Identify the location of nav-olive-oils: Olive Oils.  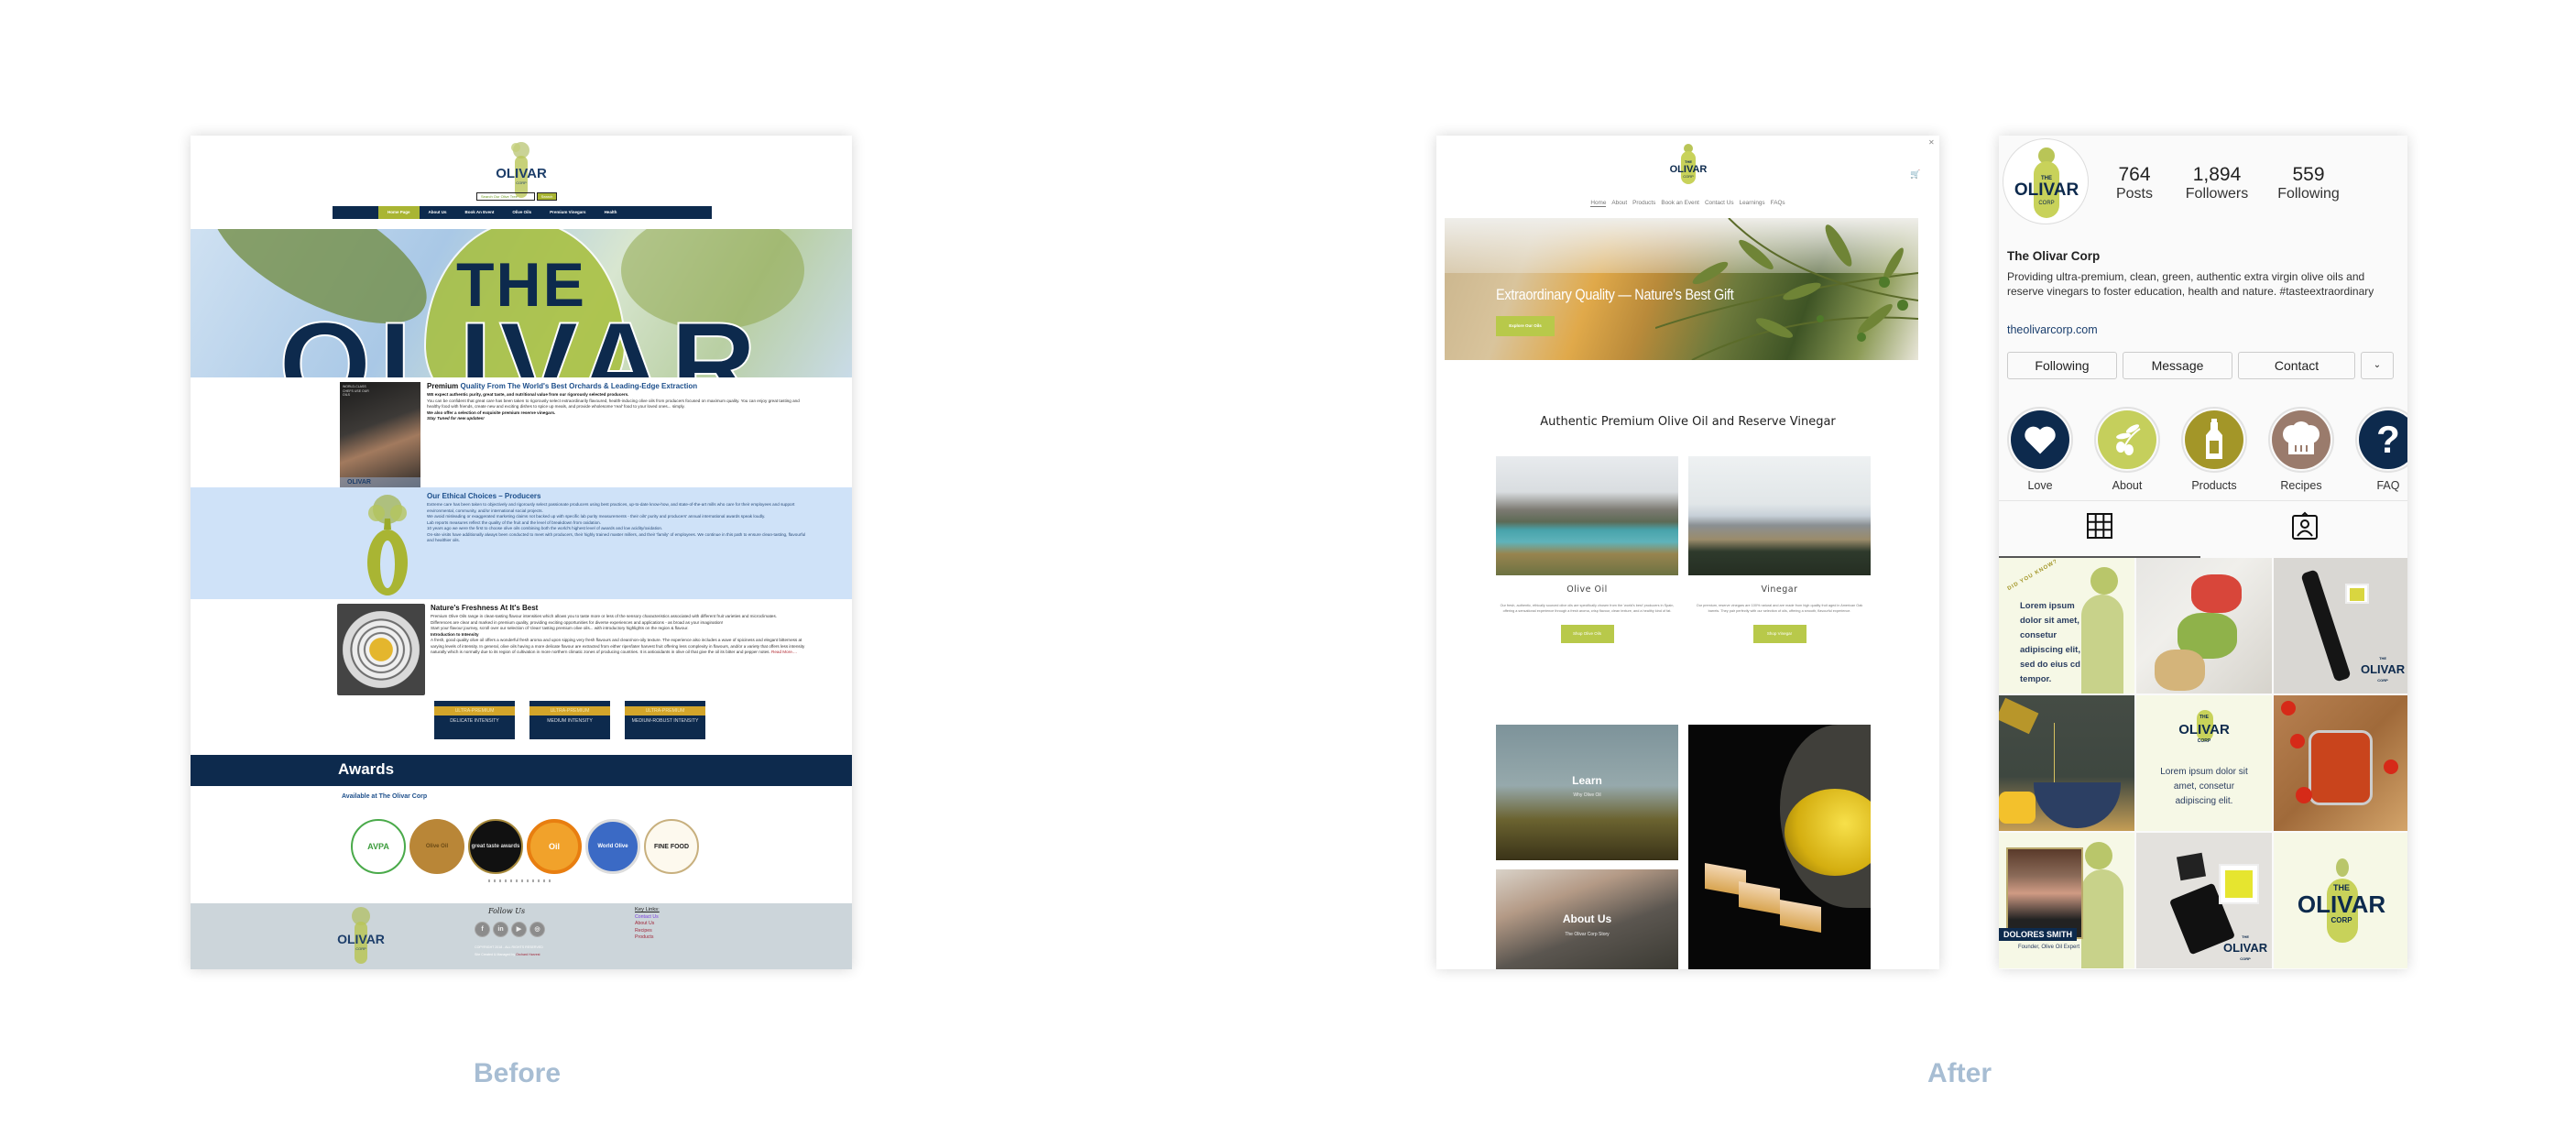
(521, 213).